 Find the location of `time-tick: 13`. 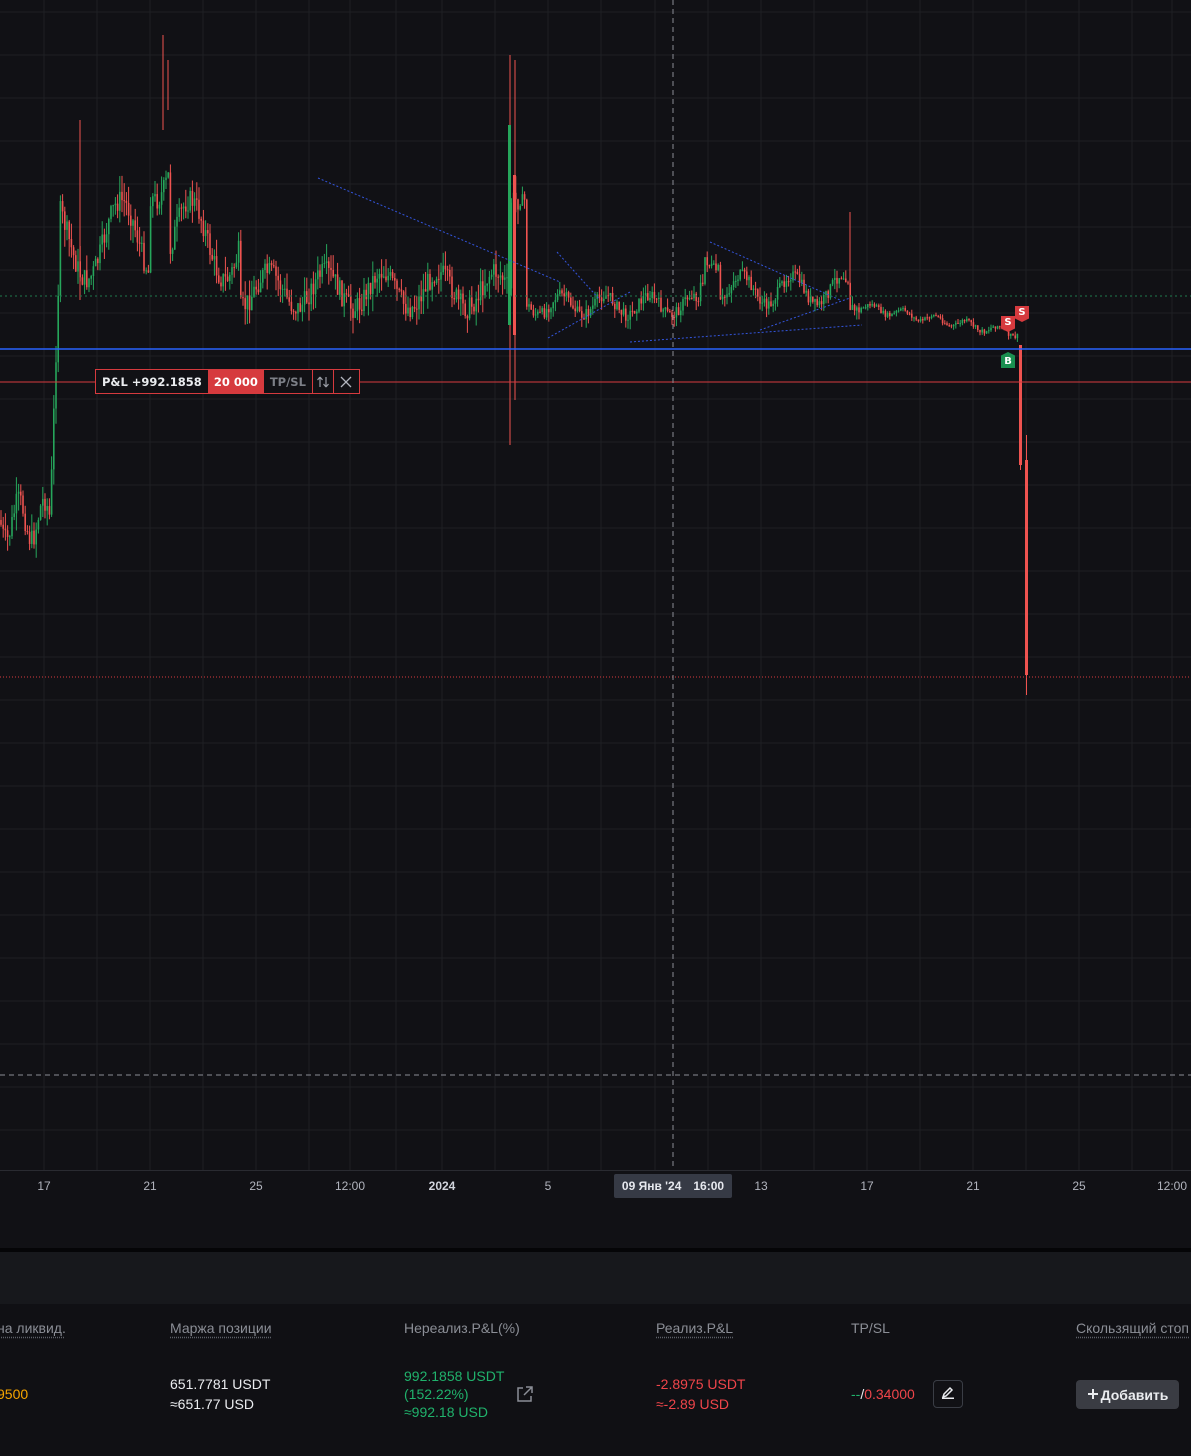

time-tick: 13 is located at coordinates (761, 1186).